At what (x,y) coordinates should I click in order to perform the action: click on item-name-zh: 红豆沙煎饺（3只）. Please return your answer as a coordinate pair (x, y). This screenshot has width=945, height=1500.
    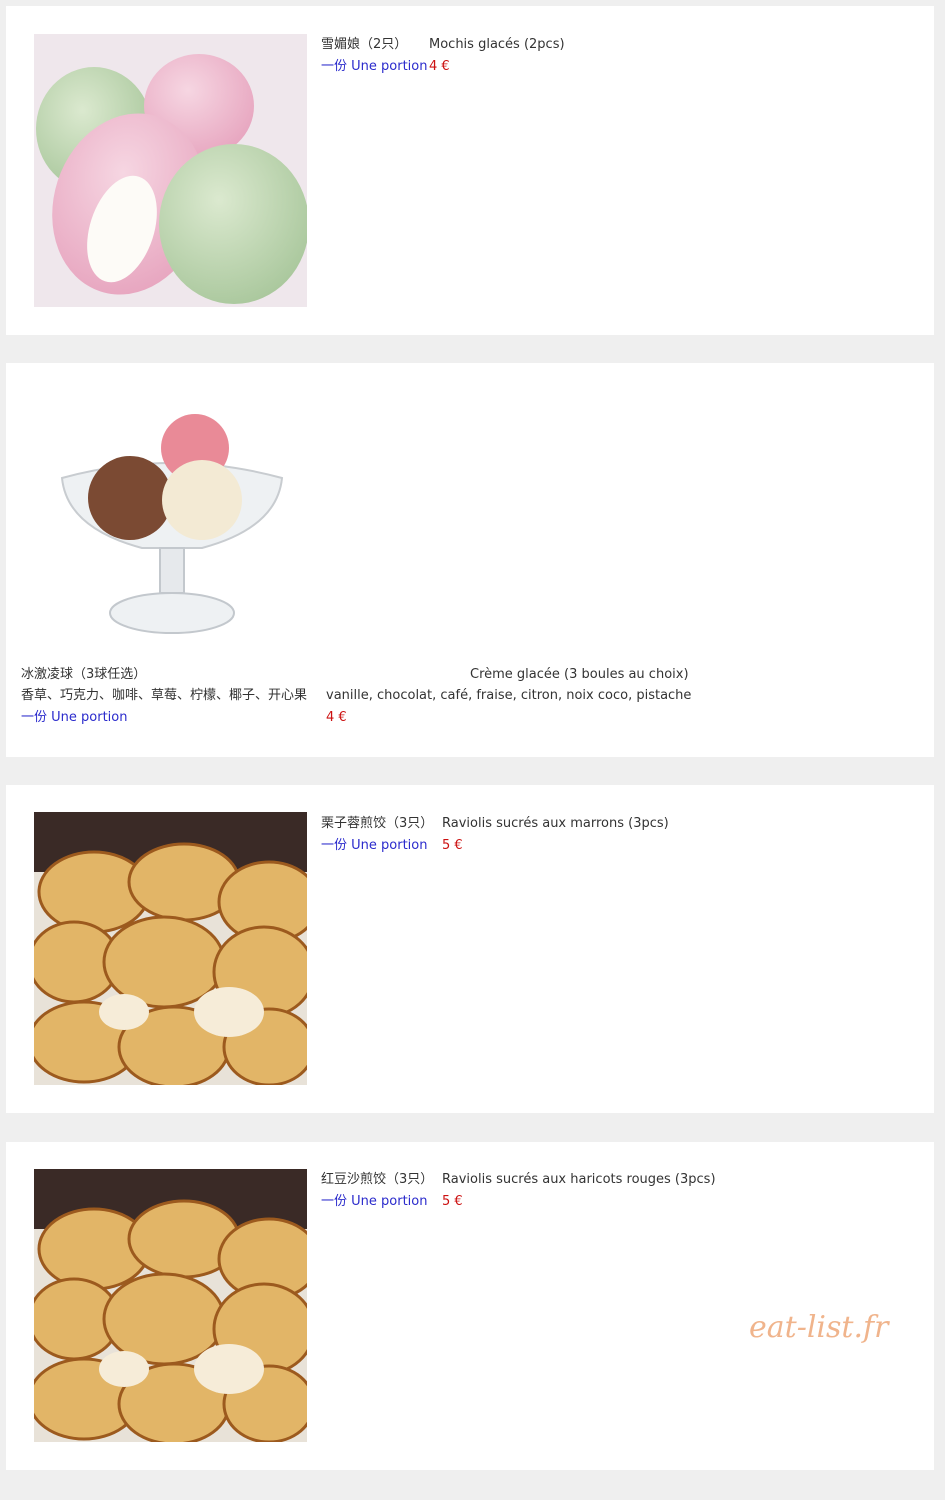
    Looking at the image, I should click on (377, 1179).